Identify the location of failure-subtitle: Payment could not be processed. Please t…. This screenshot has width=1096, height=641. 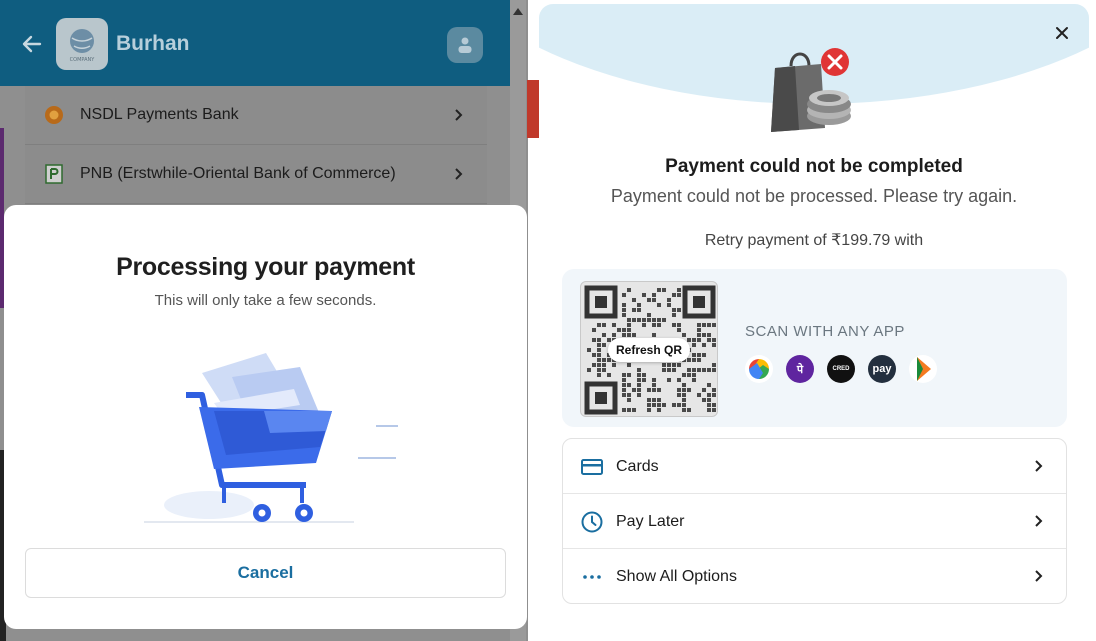
(814, 196).